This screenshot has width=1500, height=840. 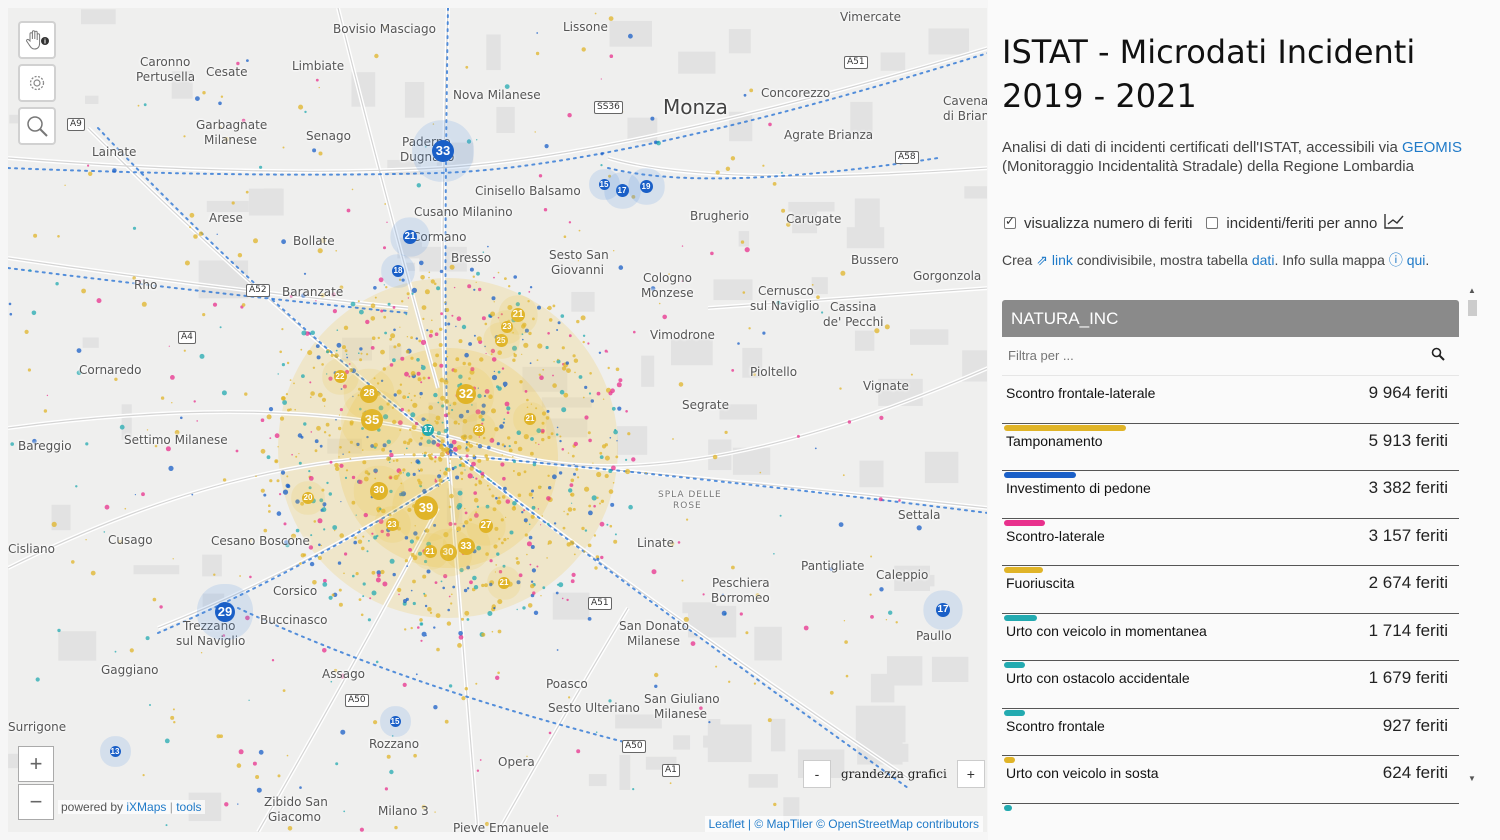 What do you see at coordinates (1010, 221) in the screenshot?
I see `show-injured-checkbox` at bounding box center [1010, 221].